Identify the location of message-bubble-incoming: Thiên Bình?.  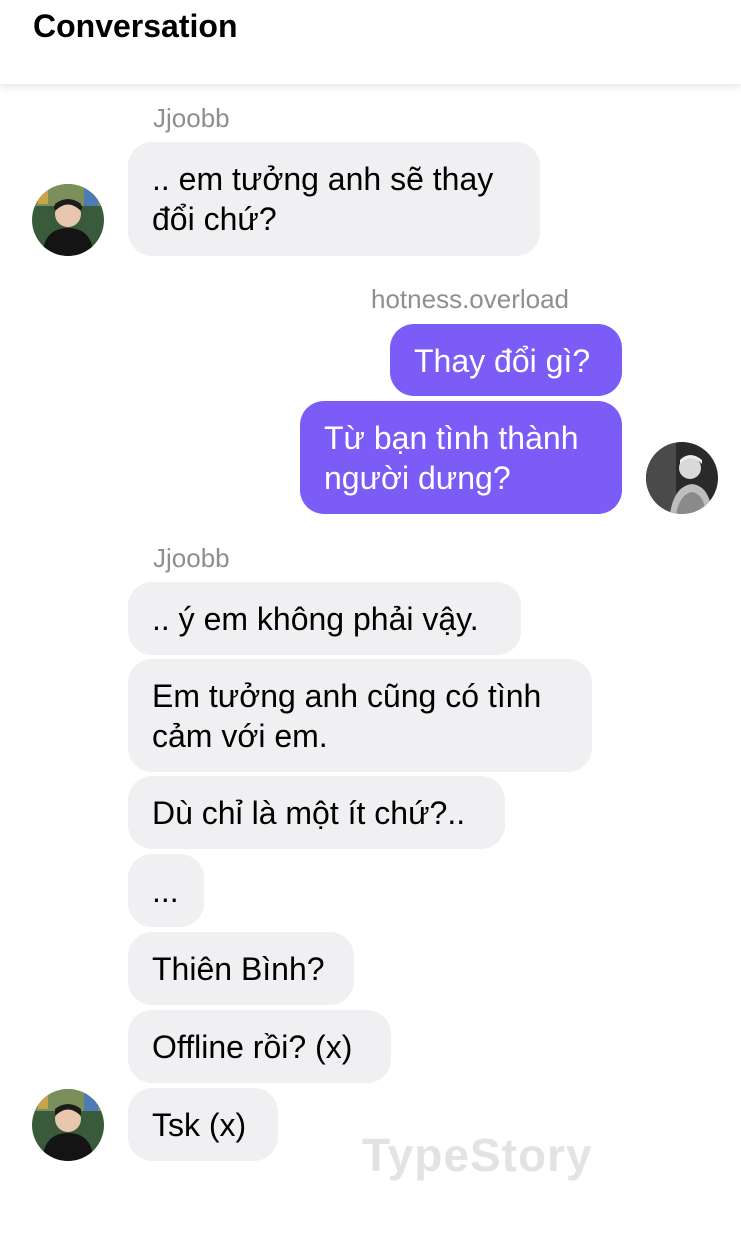
(241, 968).